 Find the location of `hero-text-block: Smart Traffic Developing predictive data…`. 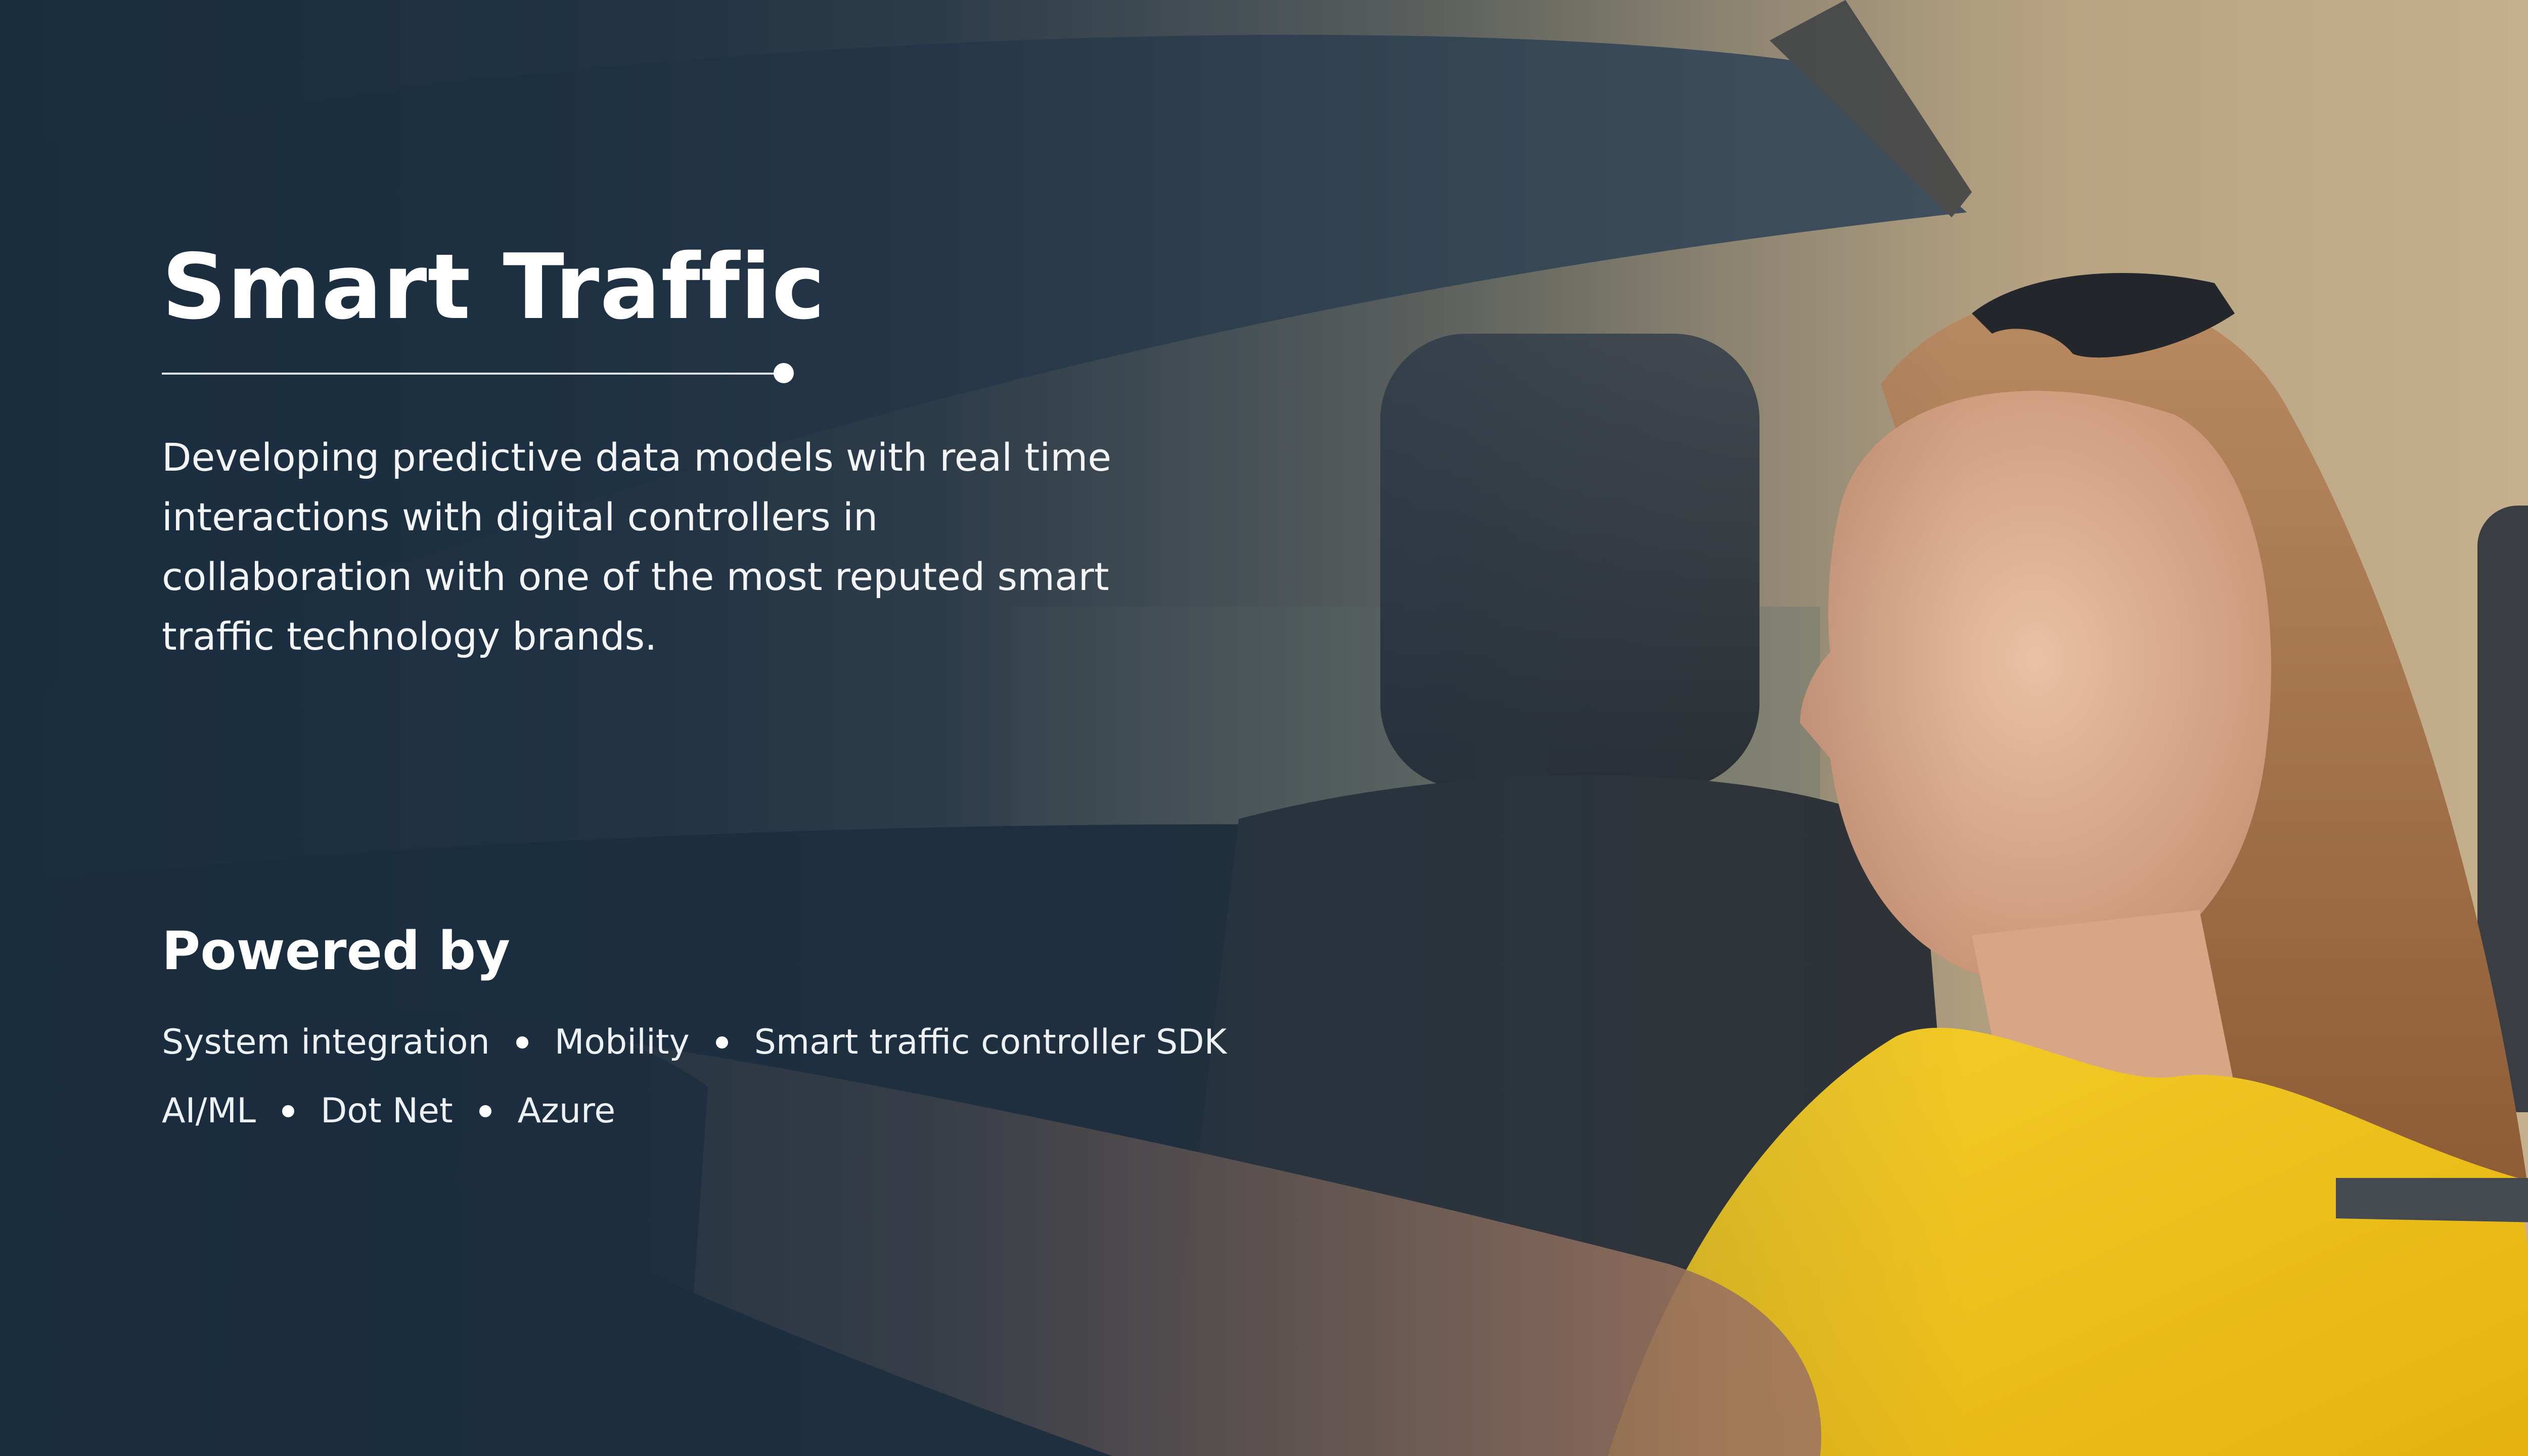

hero-text-block: Smart Traffic Developing predictive data… is located at coordinates (744, 452).